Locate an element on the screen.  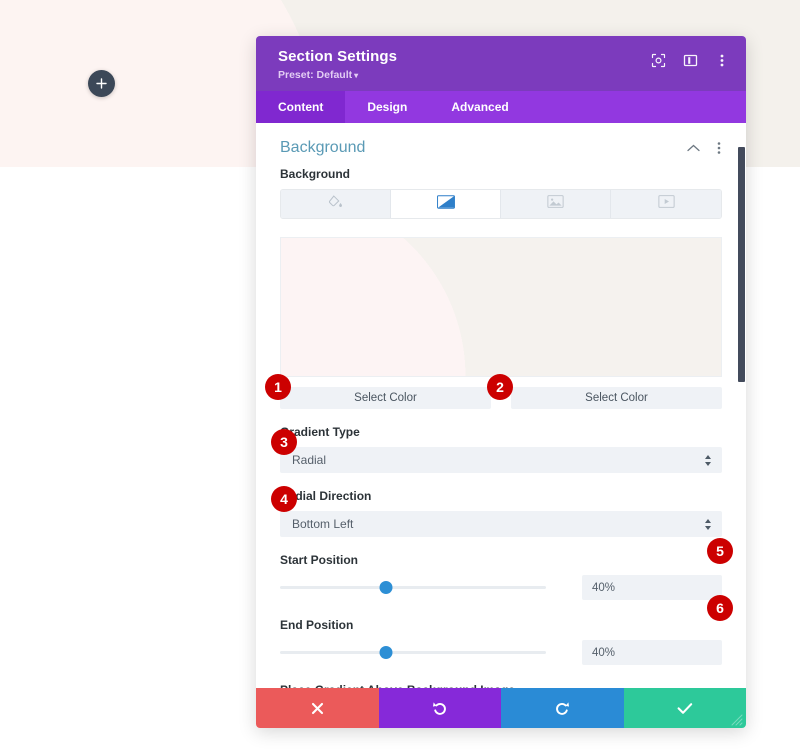
close-icon is located at coordinates (317, 708).